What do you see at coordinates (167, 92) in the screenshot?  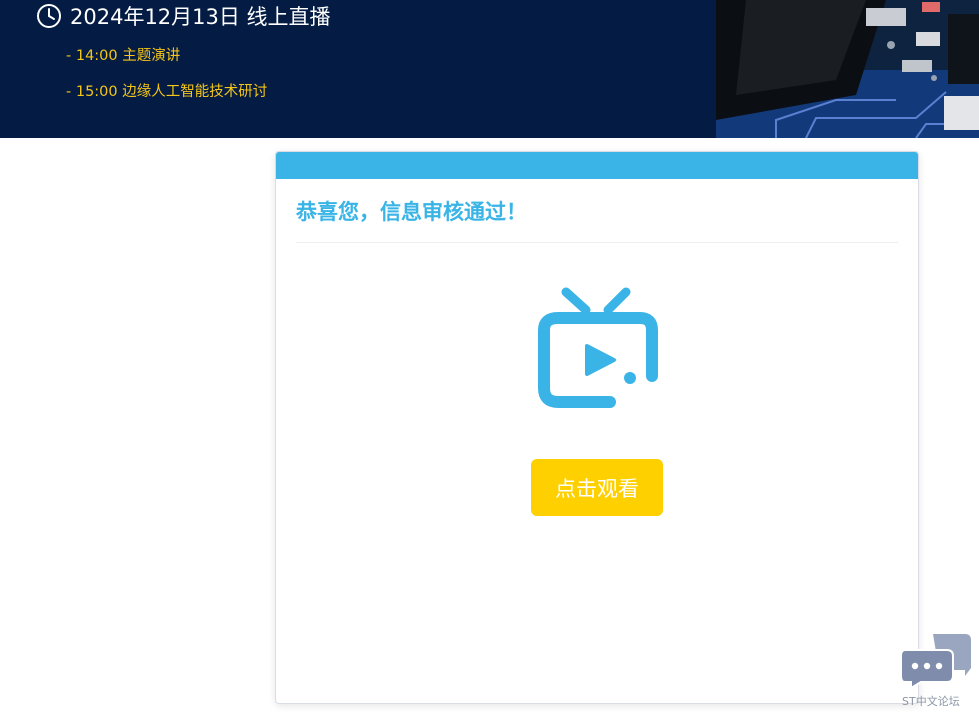 I see `agenda-item-workshop: - 15:00 边缘人工智能技术研讨` at bounding box center [167, 92].